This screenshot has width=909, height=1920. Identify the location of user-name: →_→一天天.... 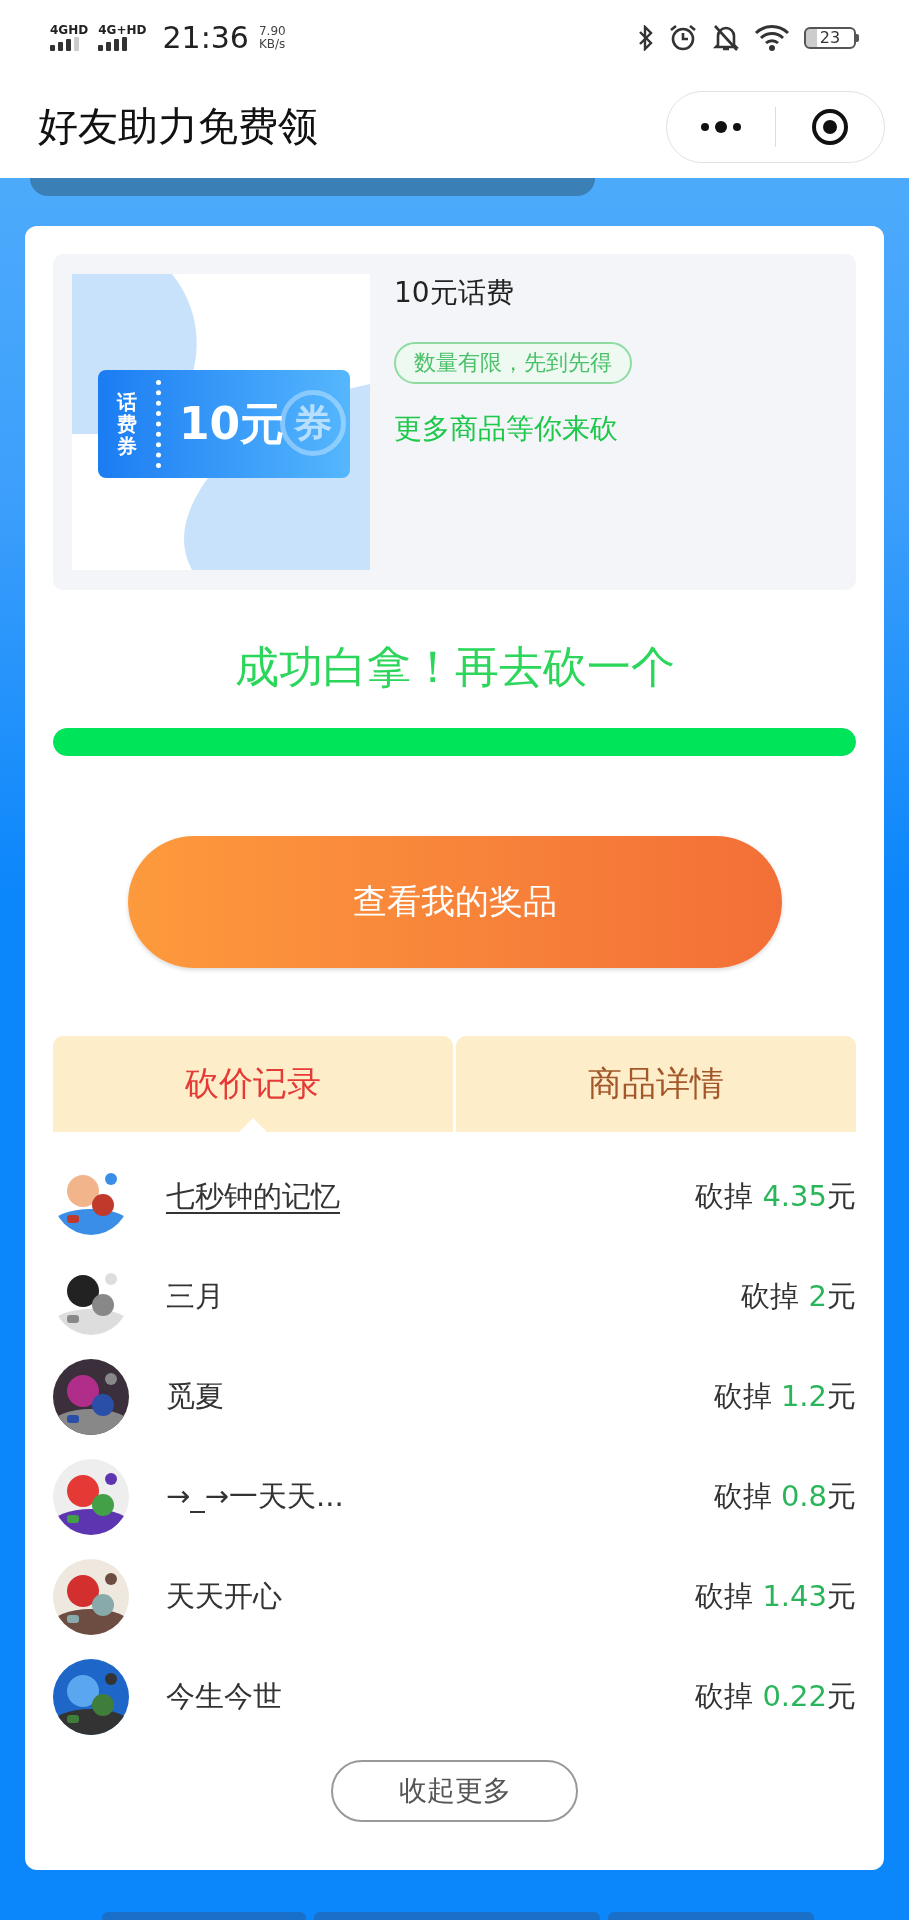
(255, 1496).